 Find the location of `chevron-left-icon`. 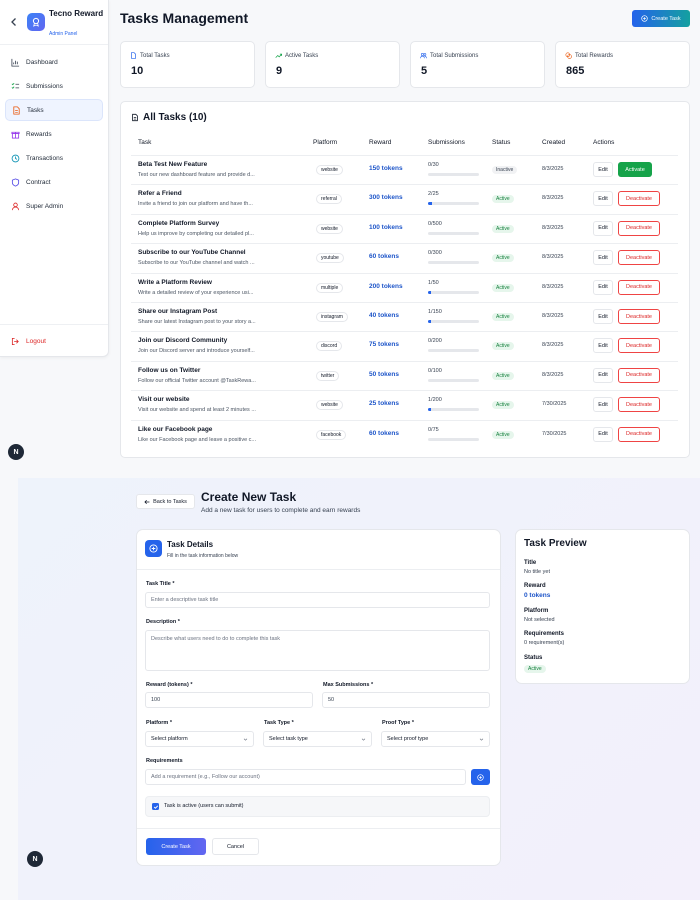

chevron-left-icon is located at coordinates (14, 22).